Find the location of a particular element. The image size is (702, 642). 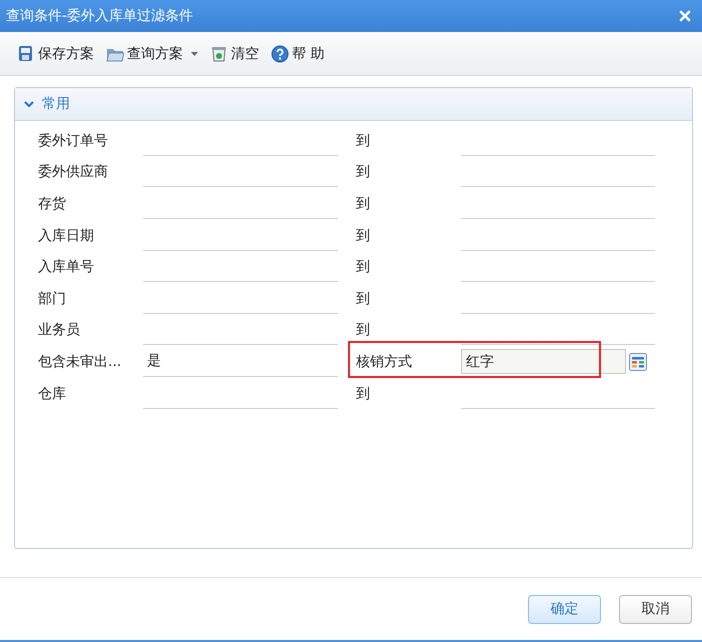

window-title: 查询条件-委外入库单过滤条件 is located at coordinates (100, 16).